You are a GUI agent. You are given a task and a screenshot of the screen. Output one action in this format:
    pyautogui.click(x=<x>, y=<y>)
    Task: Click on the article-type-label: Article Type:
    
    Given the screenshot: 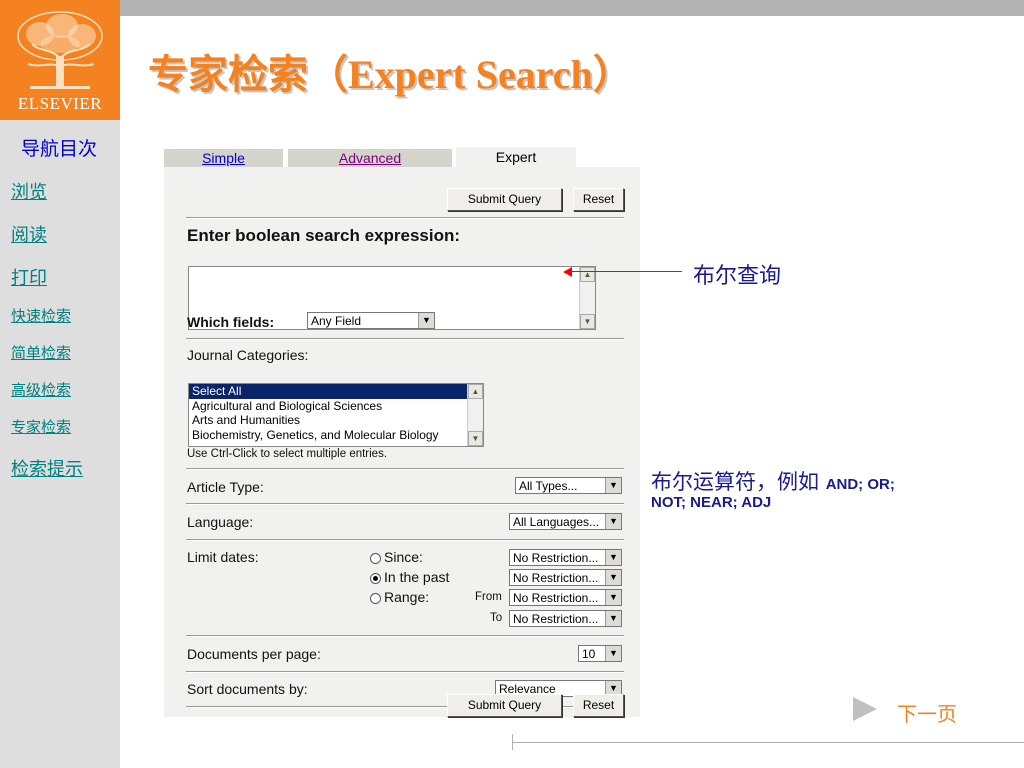 What is the action you would take?
    pyautogui.click(x=225, y=487)
    